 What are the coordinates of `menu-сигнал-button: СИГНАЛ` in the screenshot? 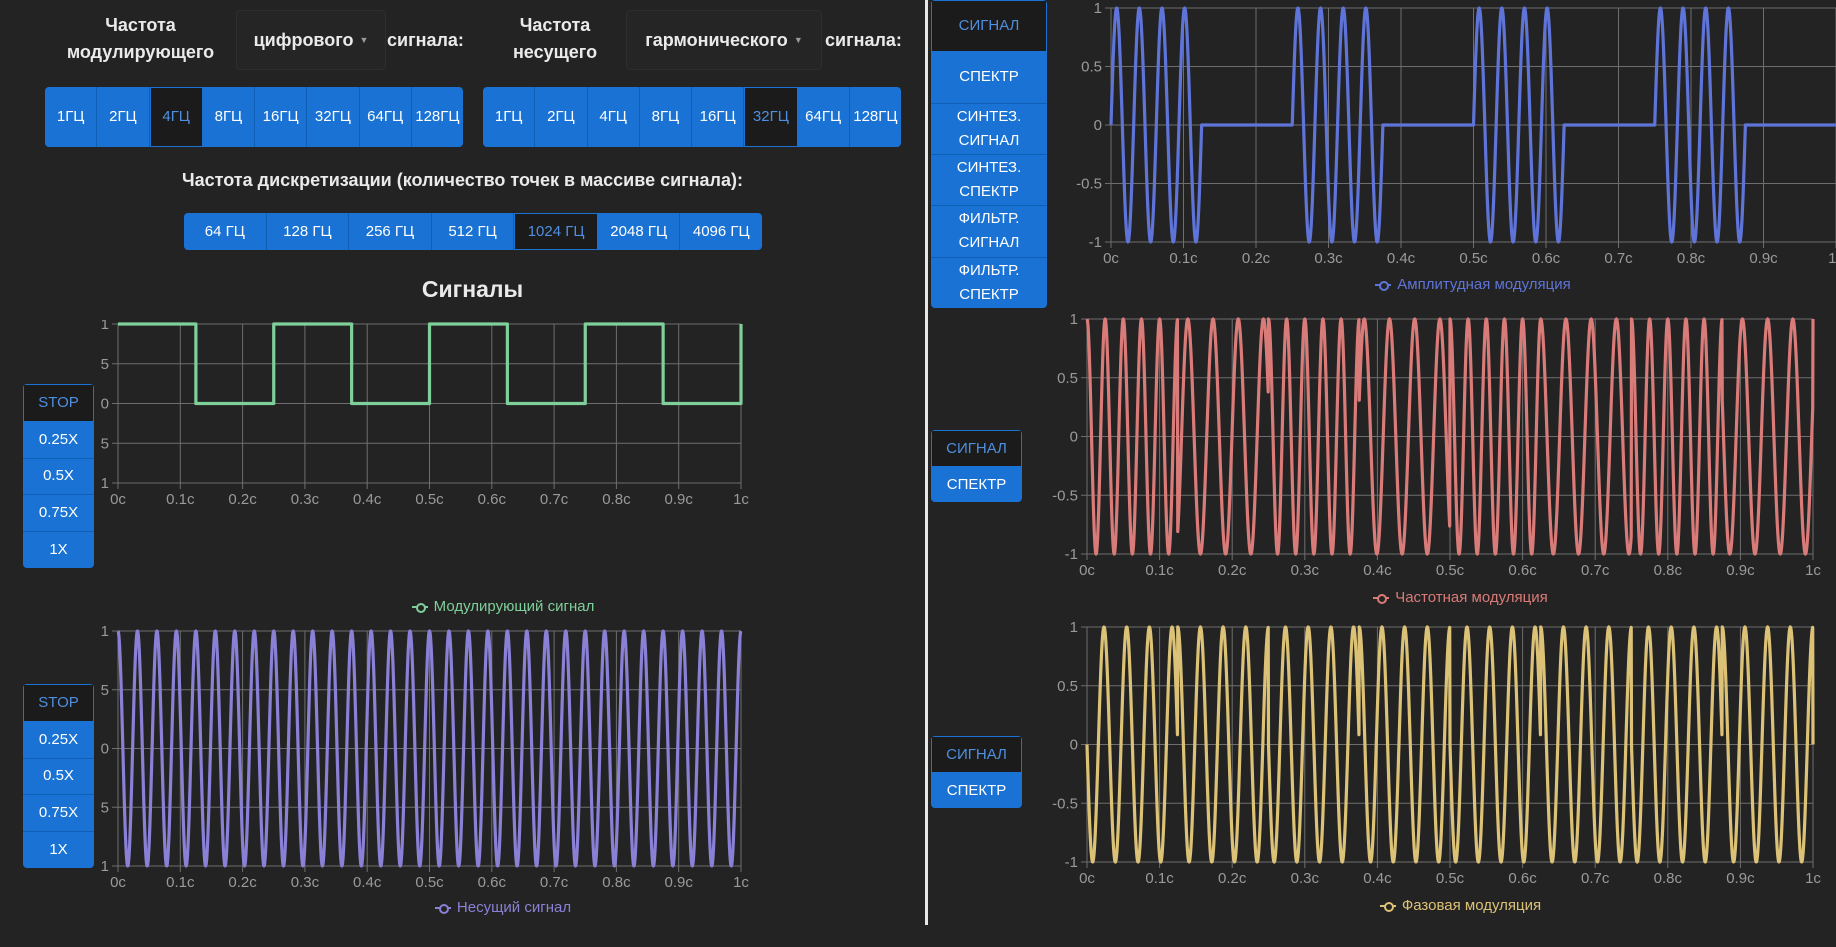 It's located at (989, 26).